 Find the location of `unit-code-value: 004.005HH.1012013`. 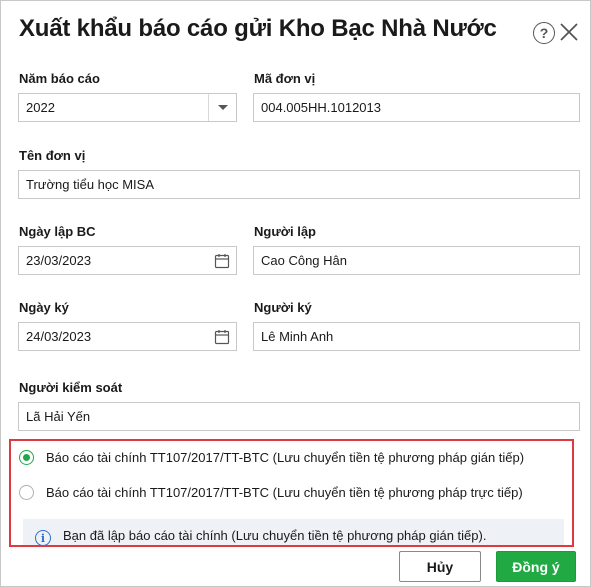

unit-code-value: 004.005HH.1012013 is located at coordinates (321, 107).